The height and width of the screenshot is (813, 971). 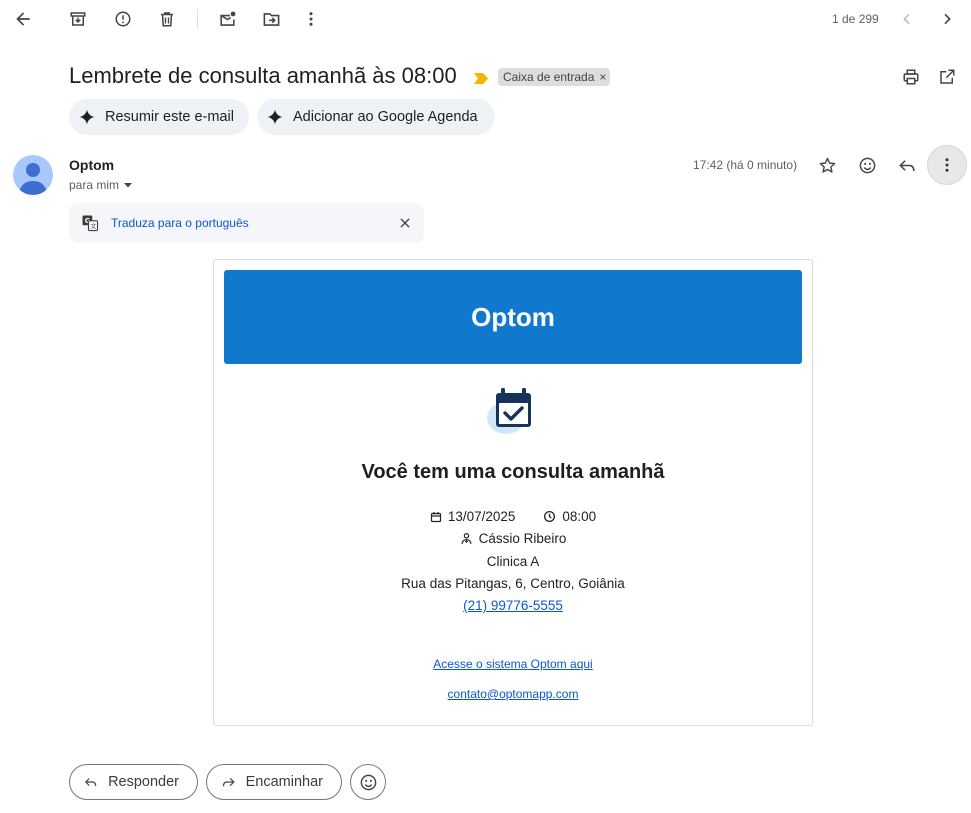 I want to click on calendar-icon, so click(x=435, y=516).